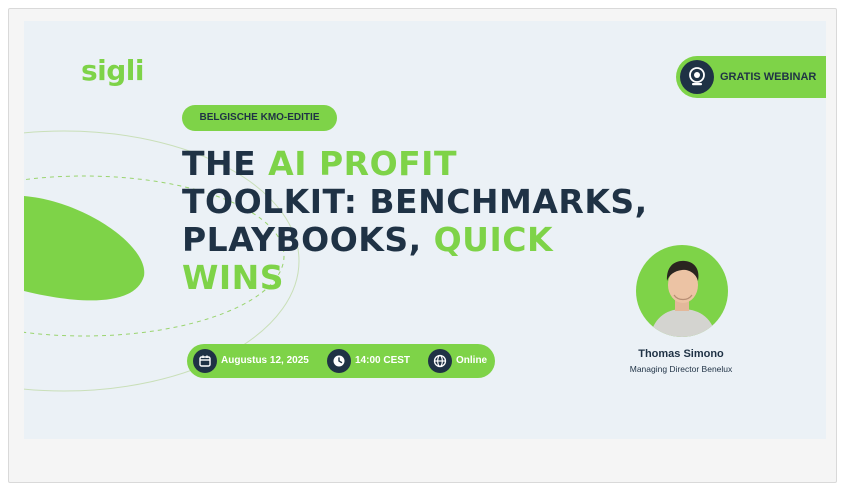  I want to click on webcam-icon, so click(697, 77).